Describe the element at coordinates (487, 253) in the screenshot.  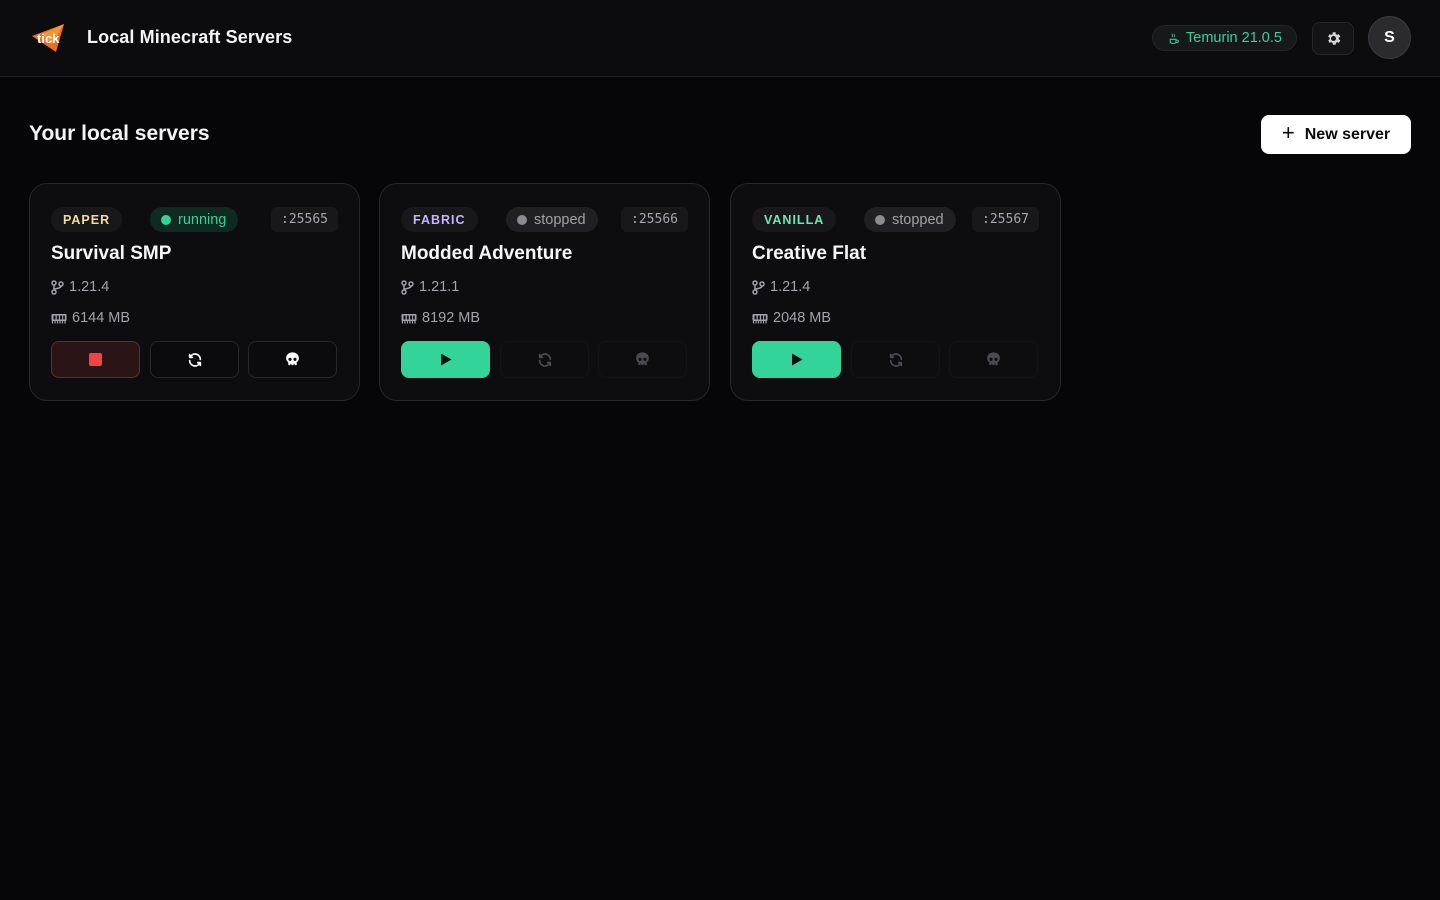
I see `server-name: Modded Adventure` at that location.